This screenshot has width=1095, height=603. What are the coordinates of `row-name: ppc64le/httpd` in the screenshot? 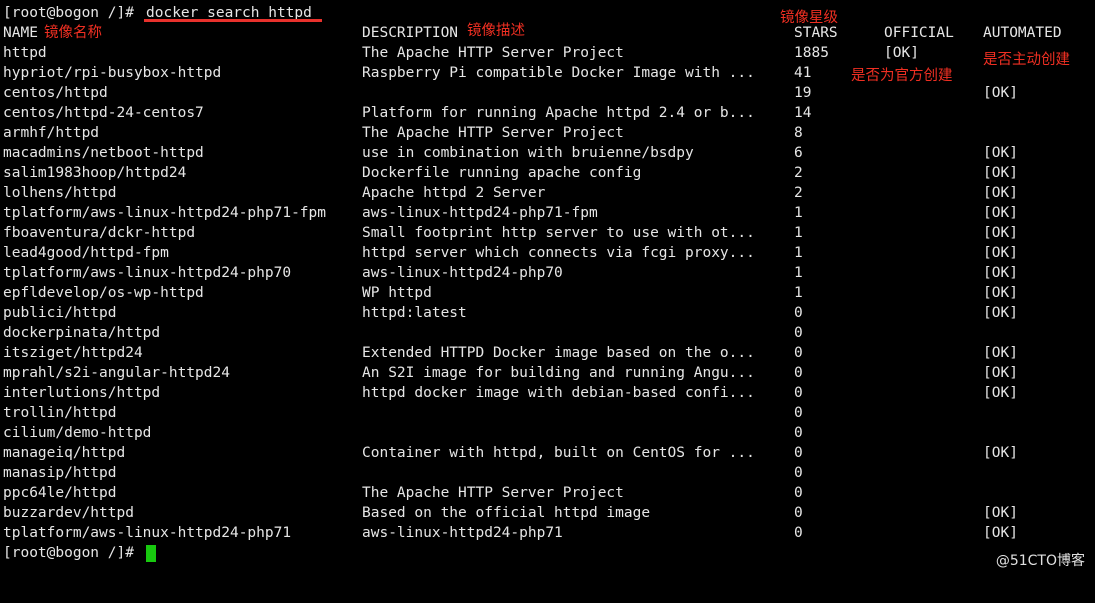 It's located at (60, 493).